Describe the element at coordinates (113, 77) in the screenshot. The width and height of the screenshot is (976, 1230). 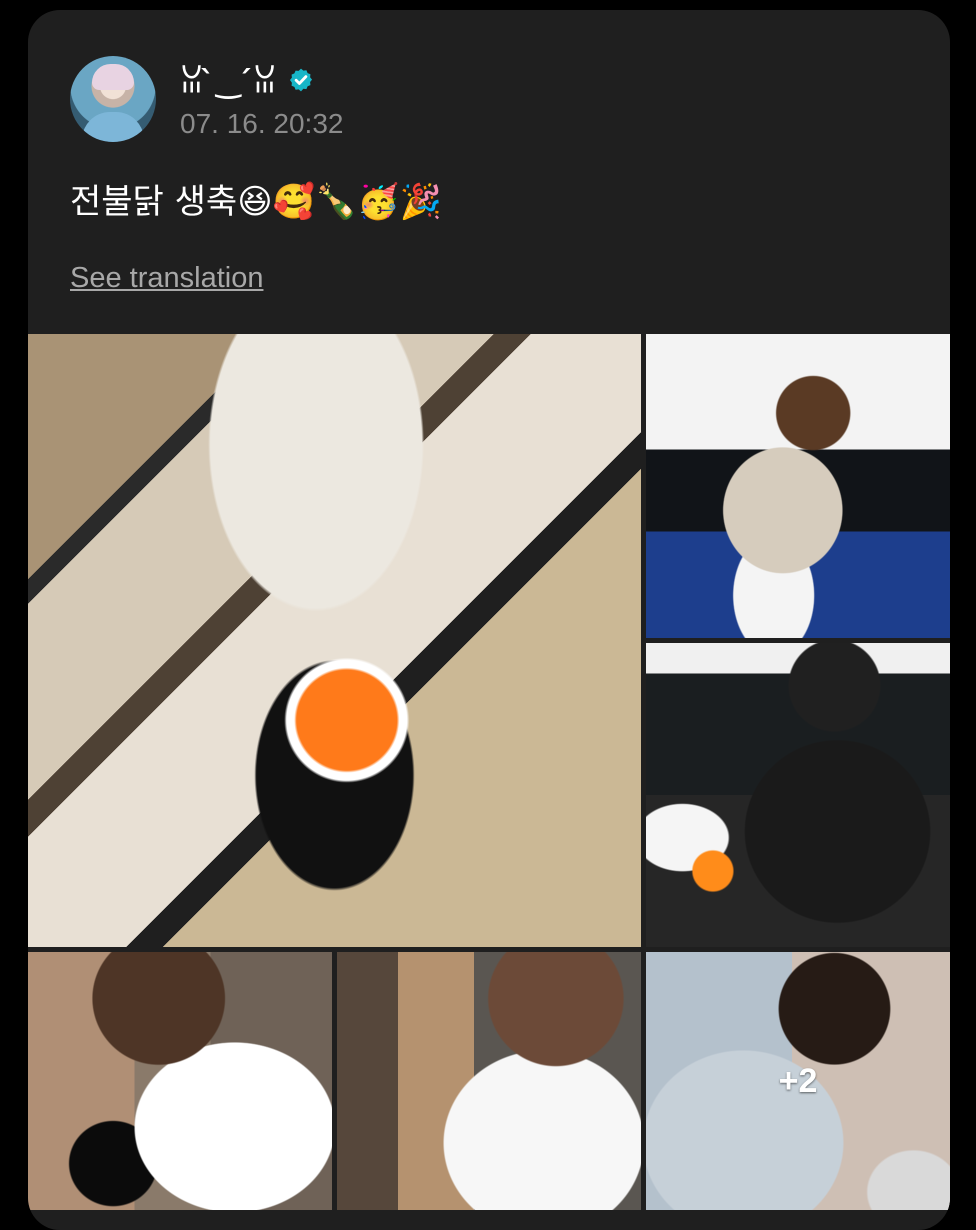
I see `avatar-hair-shape` at that location.